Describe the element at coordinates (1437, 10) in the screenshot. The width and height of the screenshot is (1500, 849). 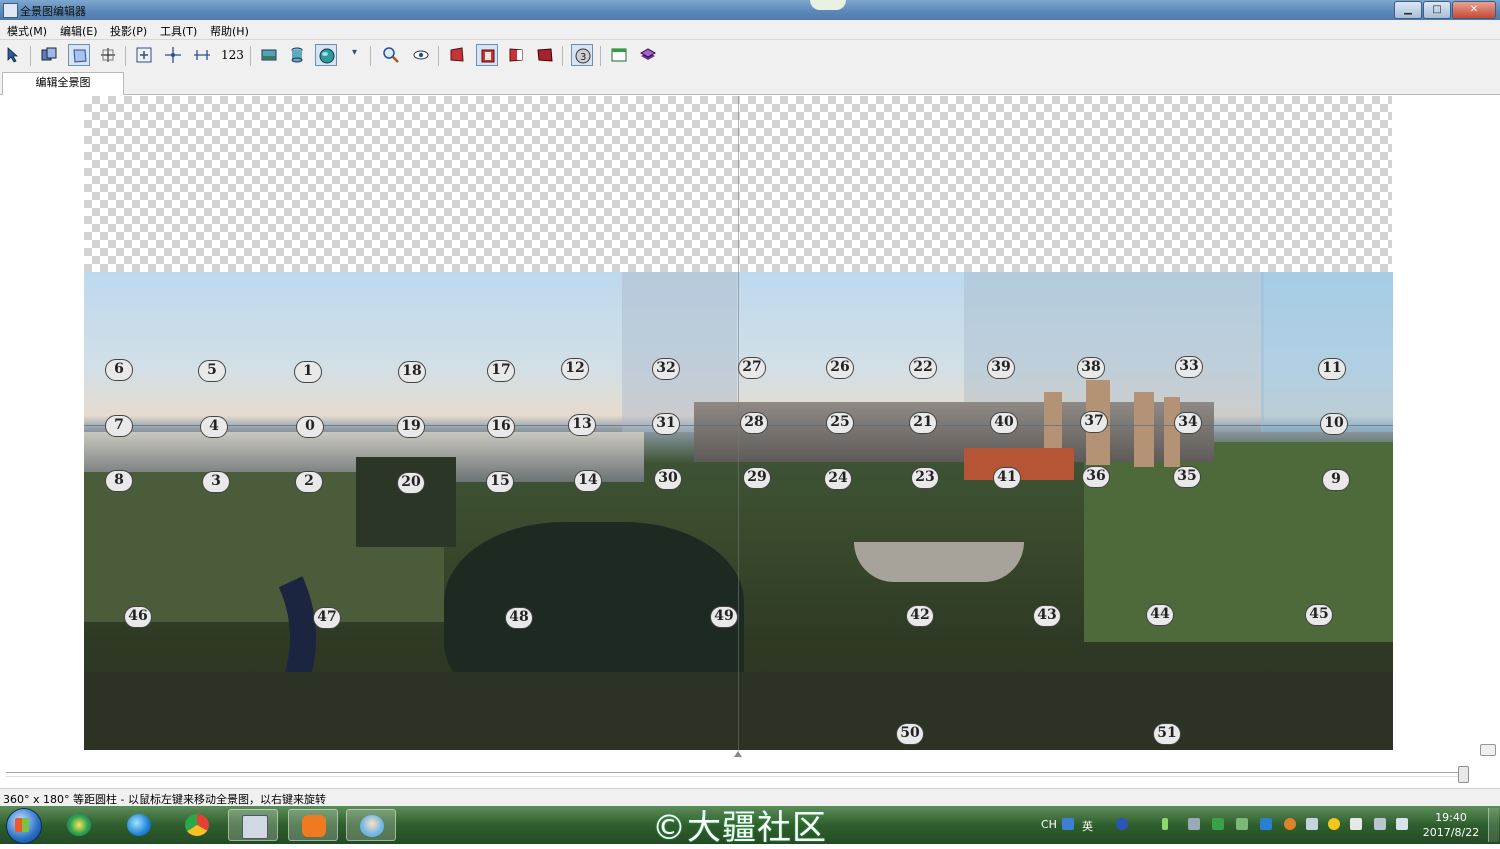
I see `maximize-button: □` at that location.